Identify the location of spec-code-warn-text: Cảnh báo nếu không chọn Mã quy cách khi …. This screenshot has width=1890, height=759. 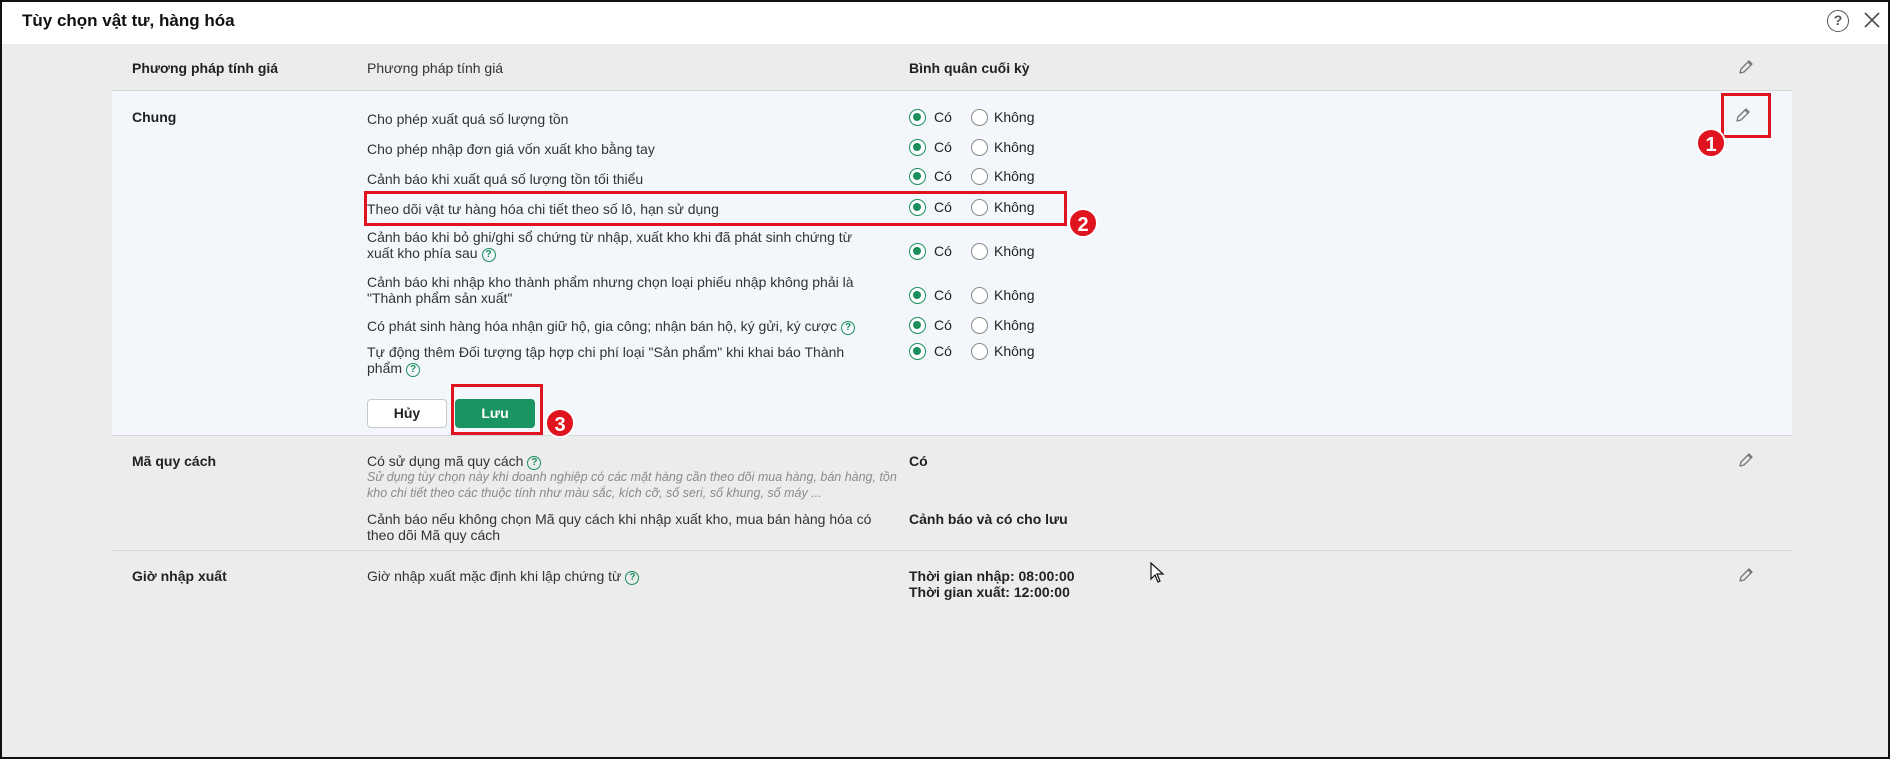
(619, 527).